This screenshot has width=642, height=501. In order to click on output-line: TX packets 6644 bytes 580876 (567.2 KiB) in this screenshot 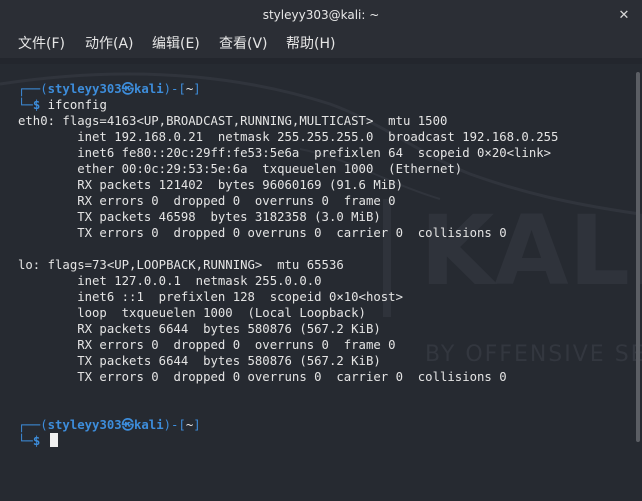, I will do `click(199, 361)`.